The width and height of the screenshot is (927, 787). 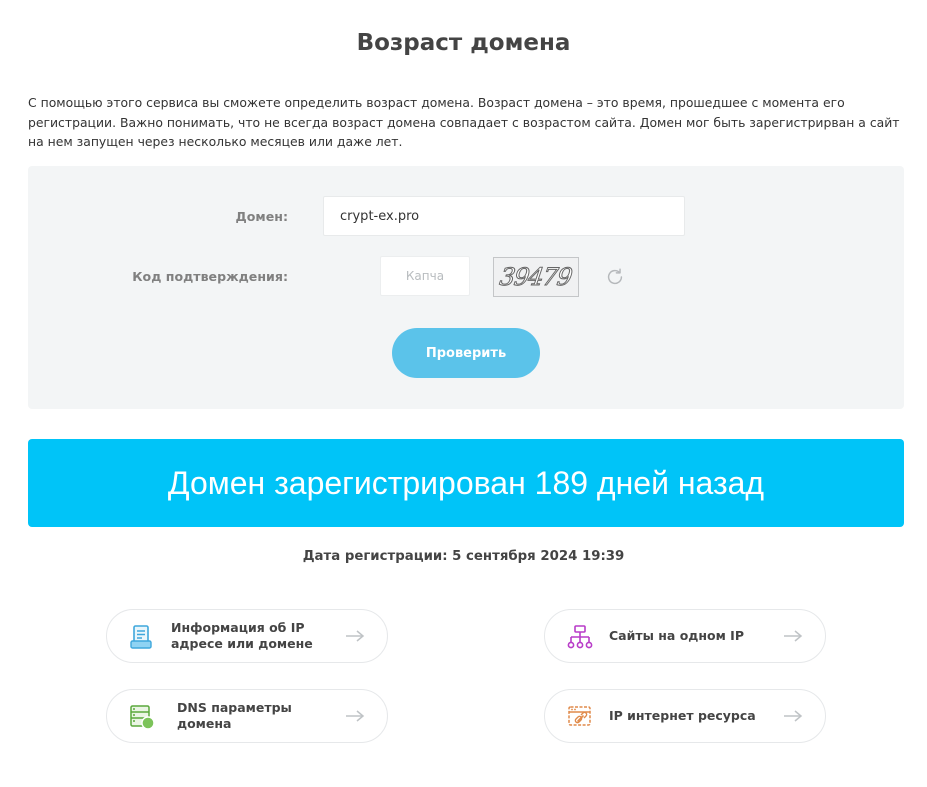 I want to click on tool-link-ip-info: Информация об IP адресе или домене, so click(x=247, y=636).